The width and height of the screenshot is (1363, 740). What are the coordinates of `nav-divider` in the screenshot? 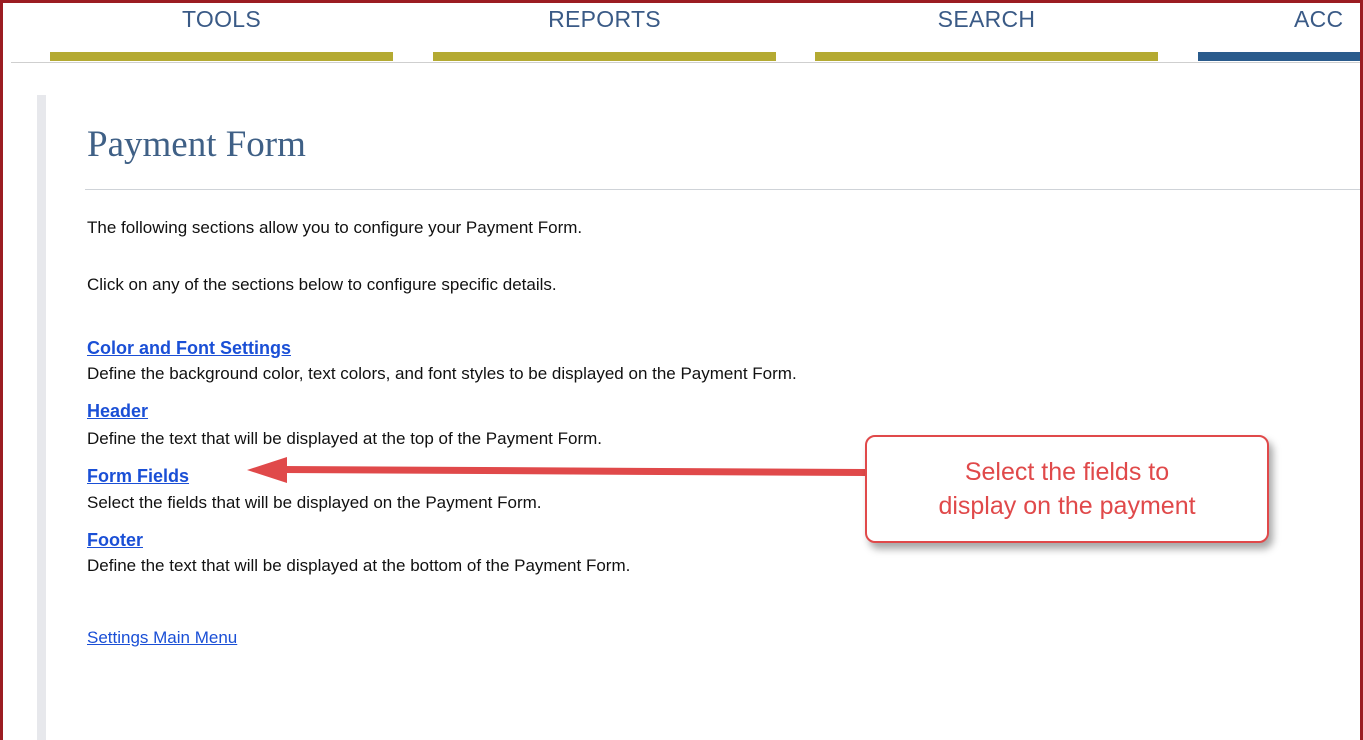 It's located at (685, 62).